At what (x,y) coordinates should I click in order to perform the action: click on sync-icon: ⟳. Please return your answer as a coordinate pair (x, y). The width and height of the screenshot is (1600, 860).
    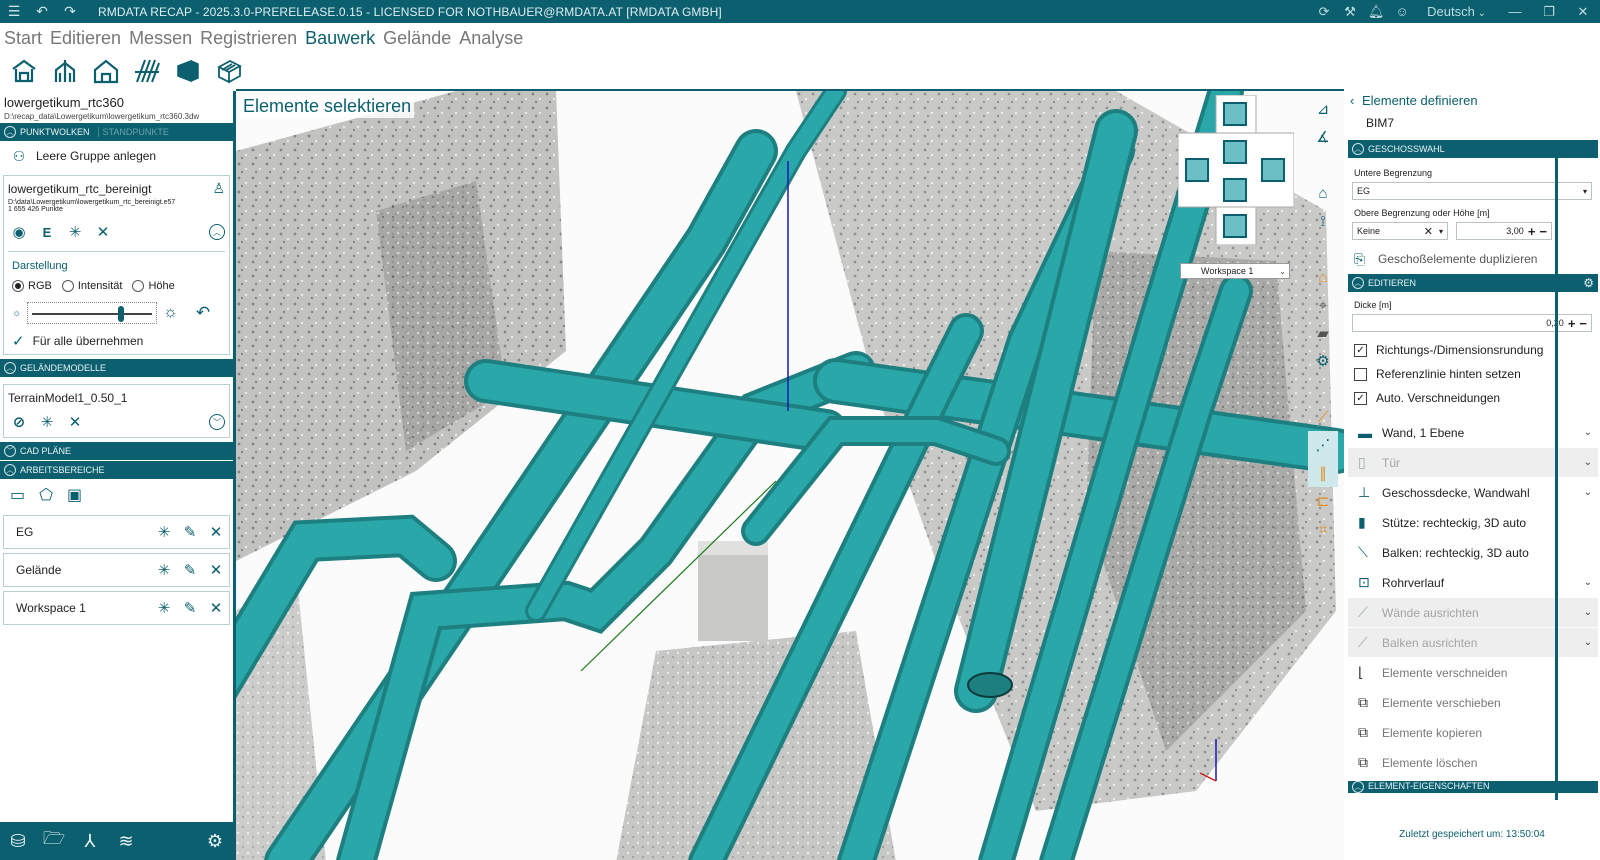
    Looking at the image, I should click on (1324, 12).